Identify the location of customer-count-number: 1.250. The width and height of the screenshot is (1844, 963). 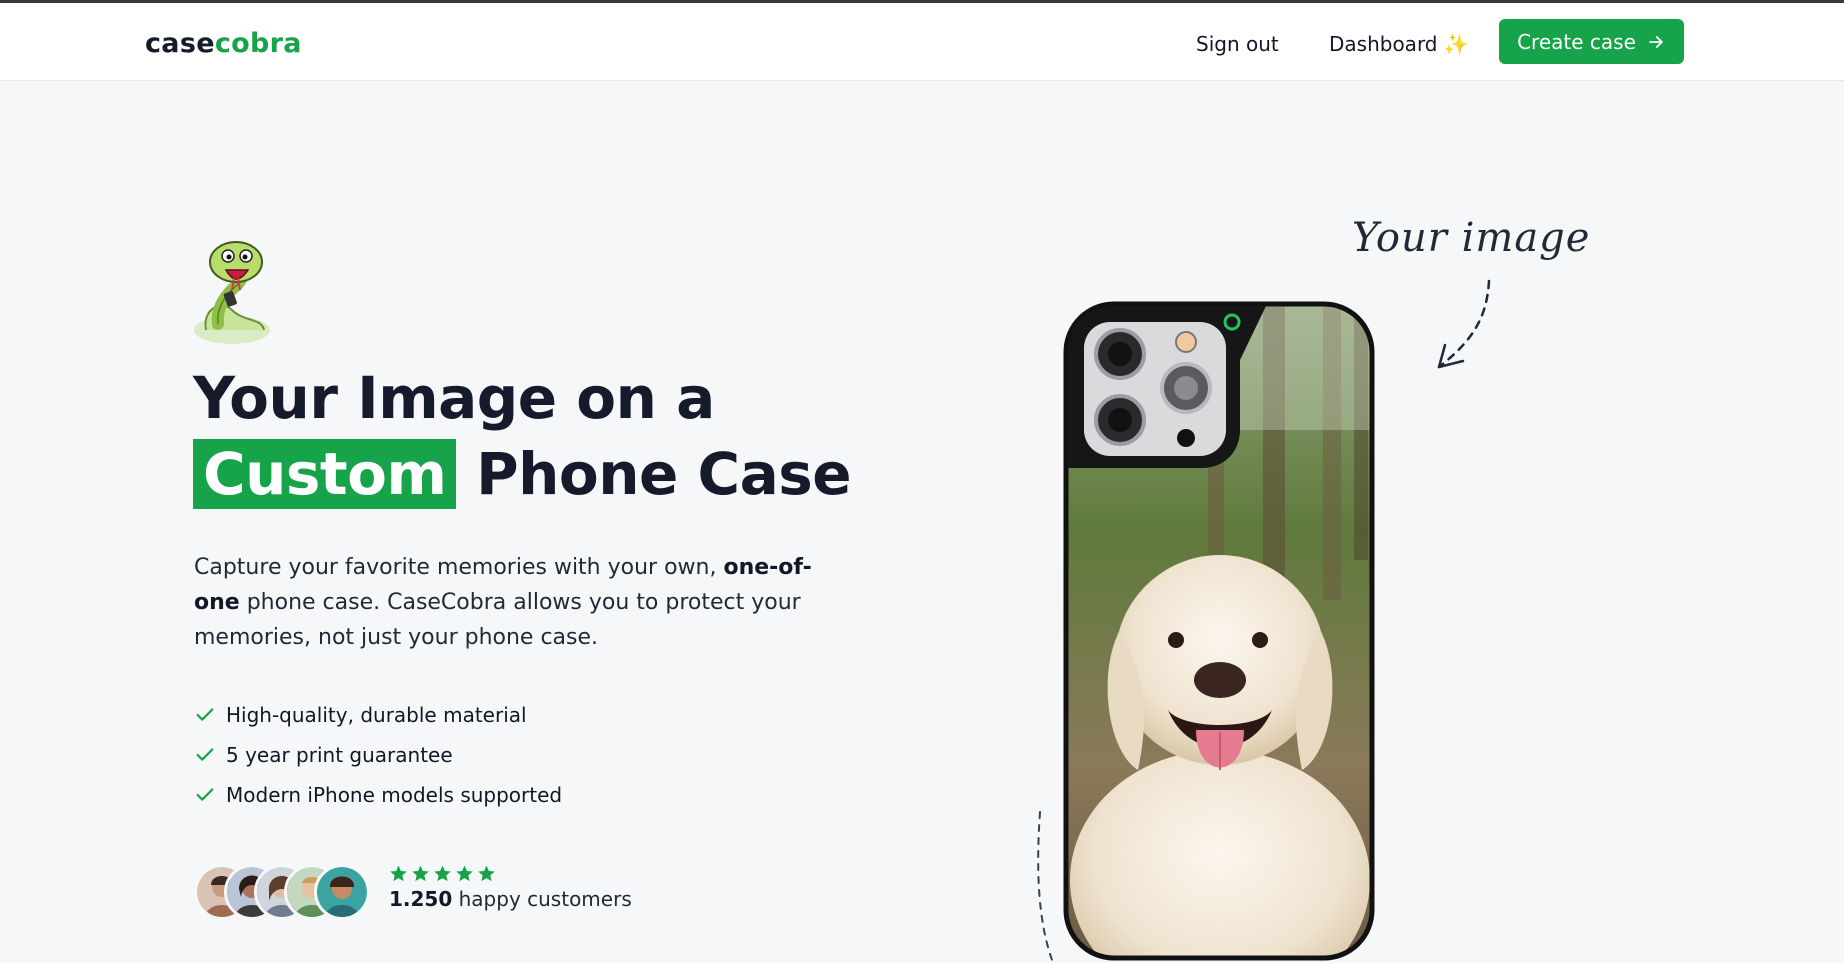
(421, 899).